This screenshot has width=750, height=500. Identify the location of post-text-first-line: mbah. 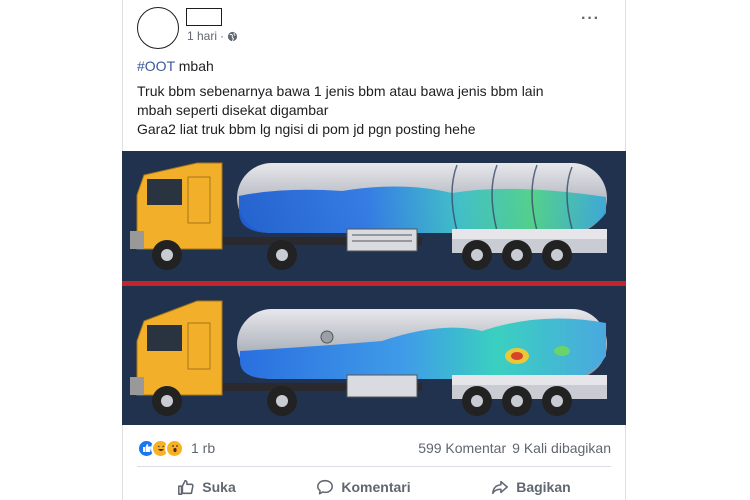
(194, 66).